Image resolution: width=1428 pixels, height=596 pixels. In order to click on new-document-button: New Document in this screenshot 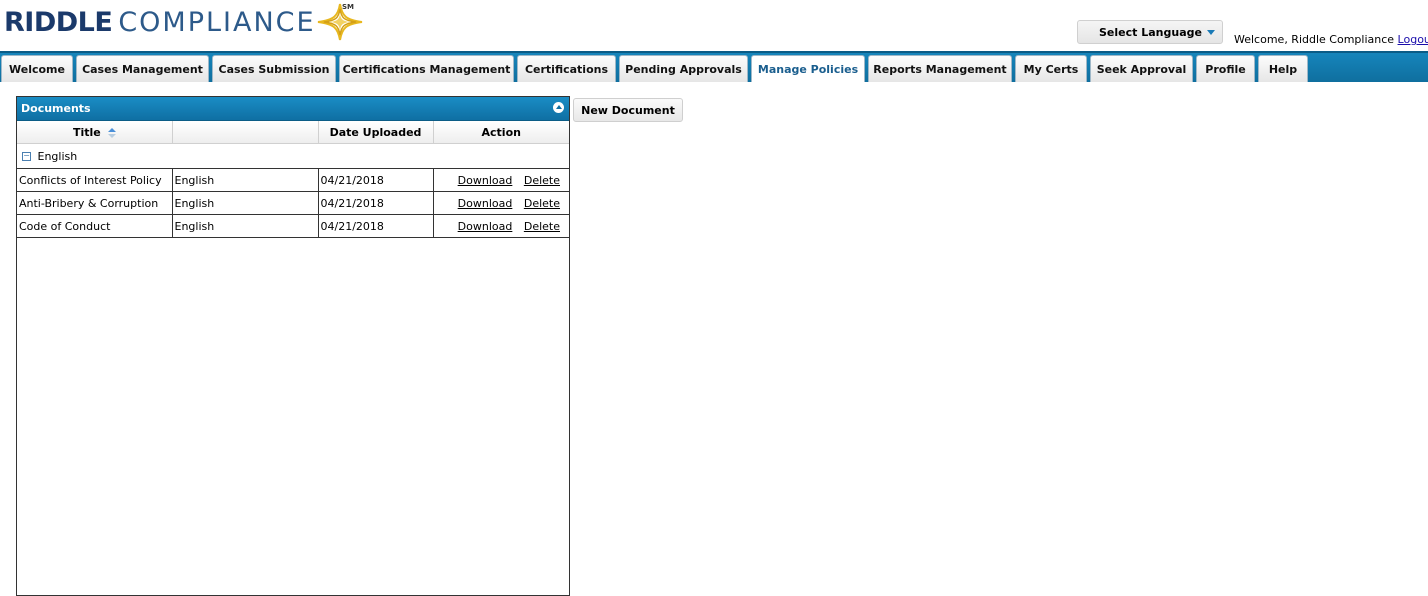, I will do `click(628, 110)`.